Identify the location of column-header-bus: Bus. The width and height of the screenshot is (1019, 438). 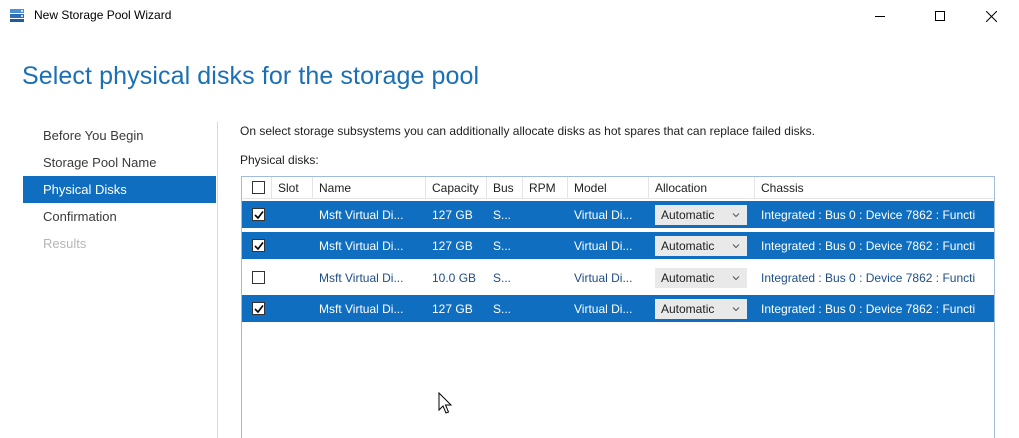
(505, 187).